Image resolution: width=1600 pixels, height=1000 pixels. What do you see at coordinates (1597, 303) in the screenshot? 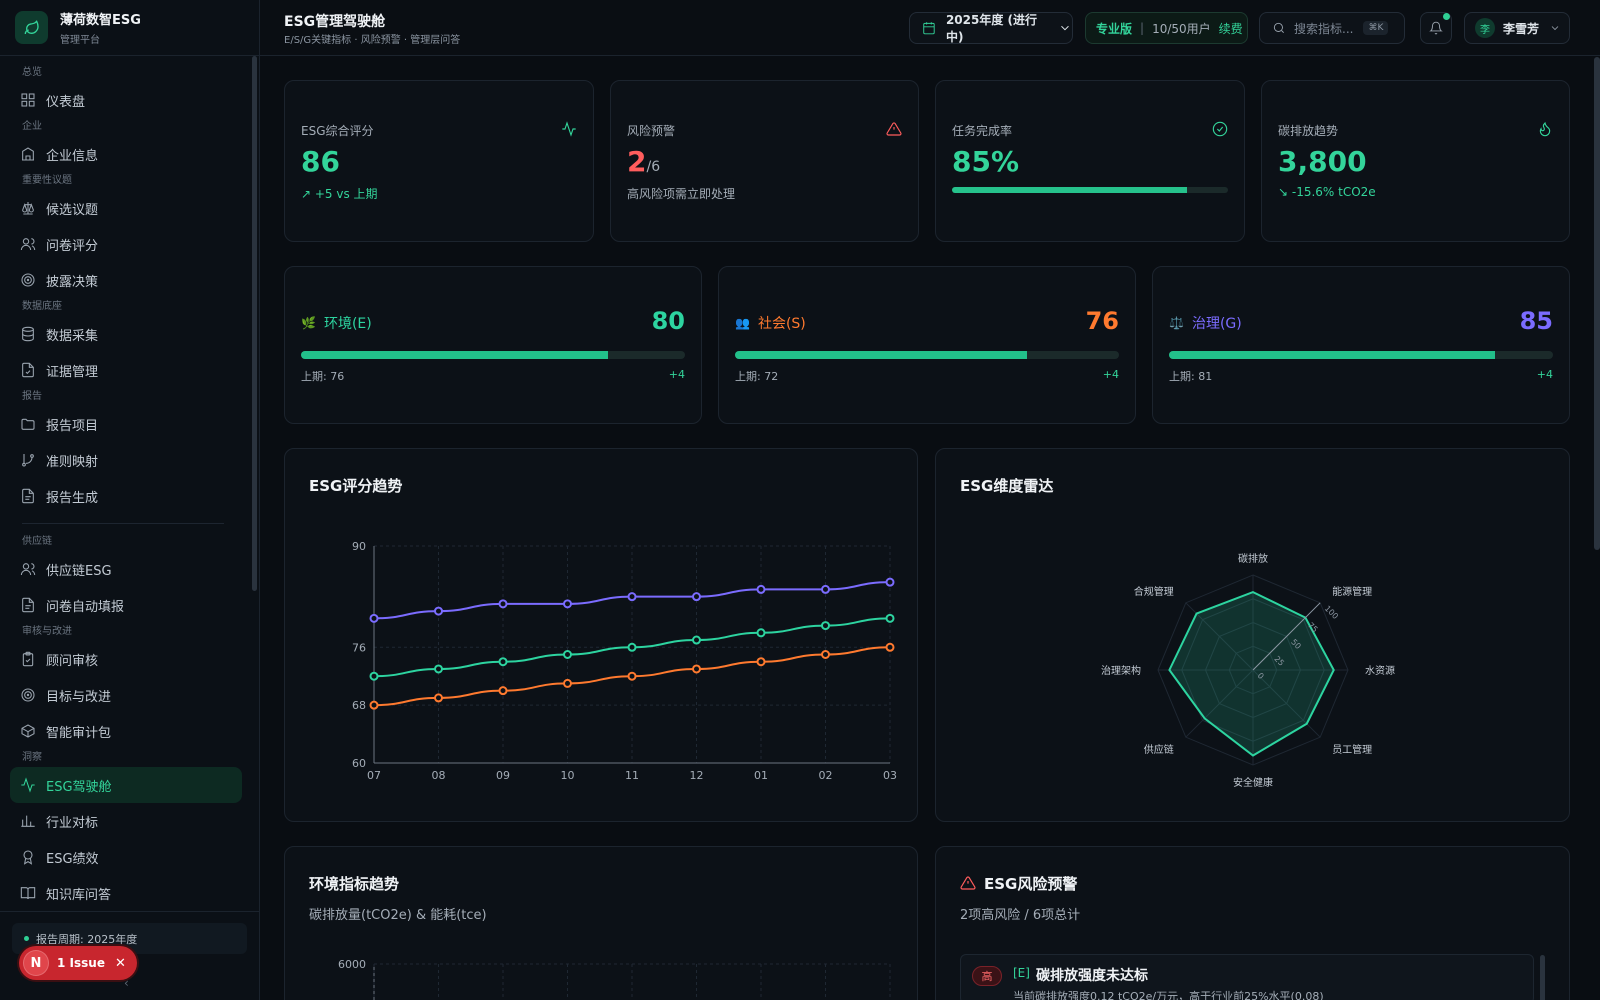
I see `main-scrollbar` at bounding box center [1597, 303].